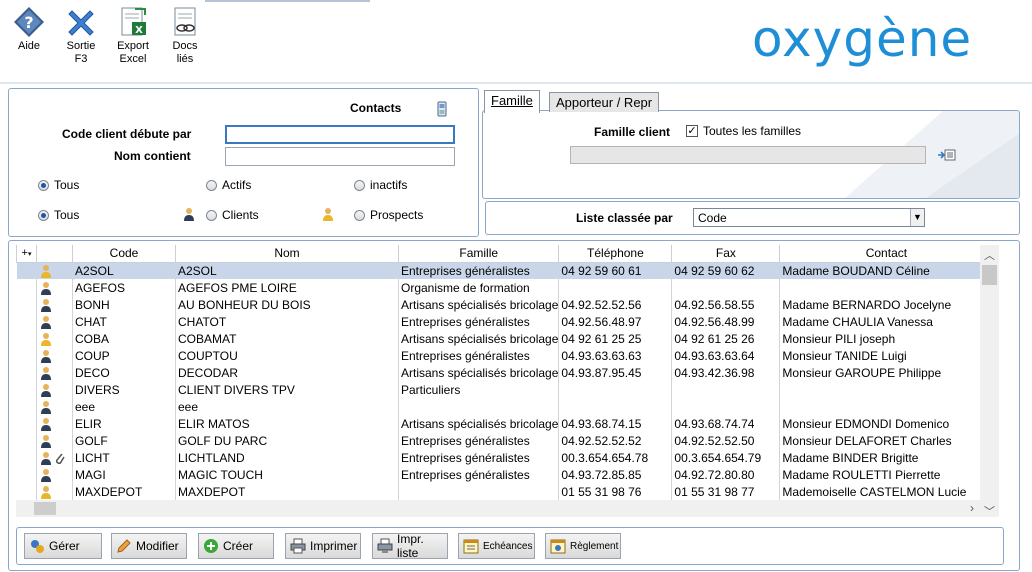 Image resolution: width=1032 pixels, height=572 pixels. Describe the element at coordinates (124, 372) in the screenshot. I see `cell-code: DECO` at that location.